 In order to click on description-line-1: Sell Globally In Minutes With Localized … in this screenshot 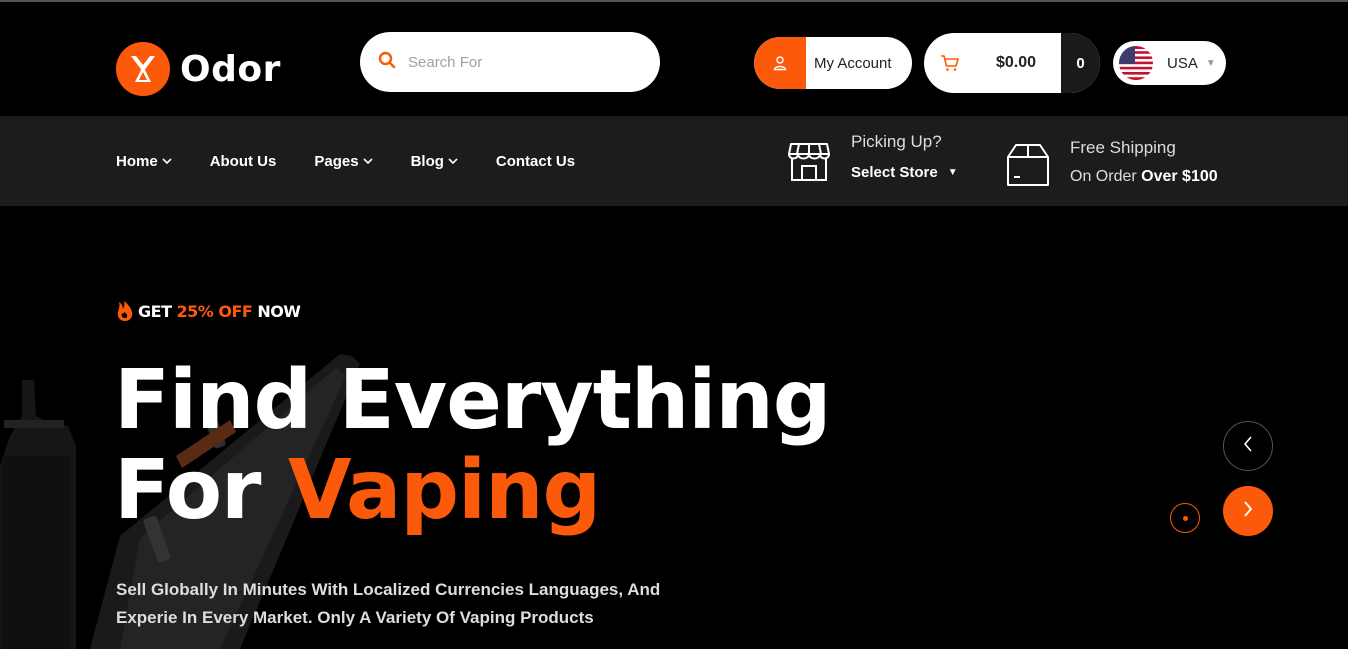, I will do `click(388, 589)`.